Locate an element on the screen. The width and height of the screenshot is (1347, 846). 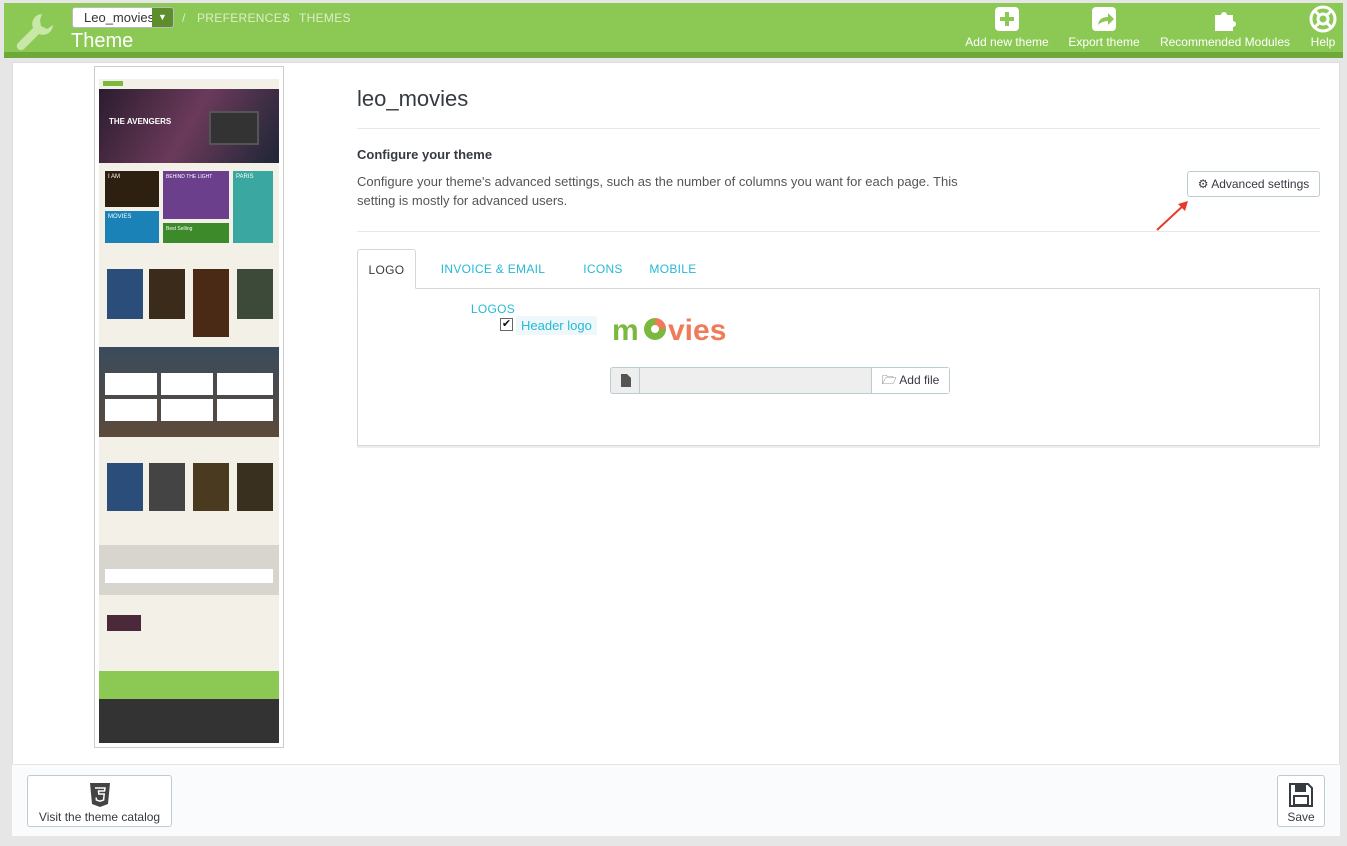
visit-theme-catalog-label: Visit the theme catalog is located at coordinates (99, 817).